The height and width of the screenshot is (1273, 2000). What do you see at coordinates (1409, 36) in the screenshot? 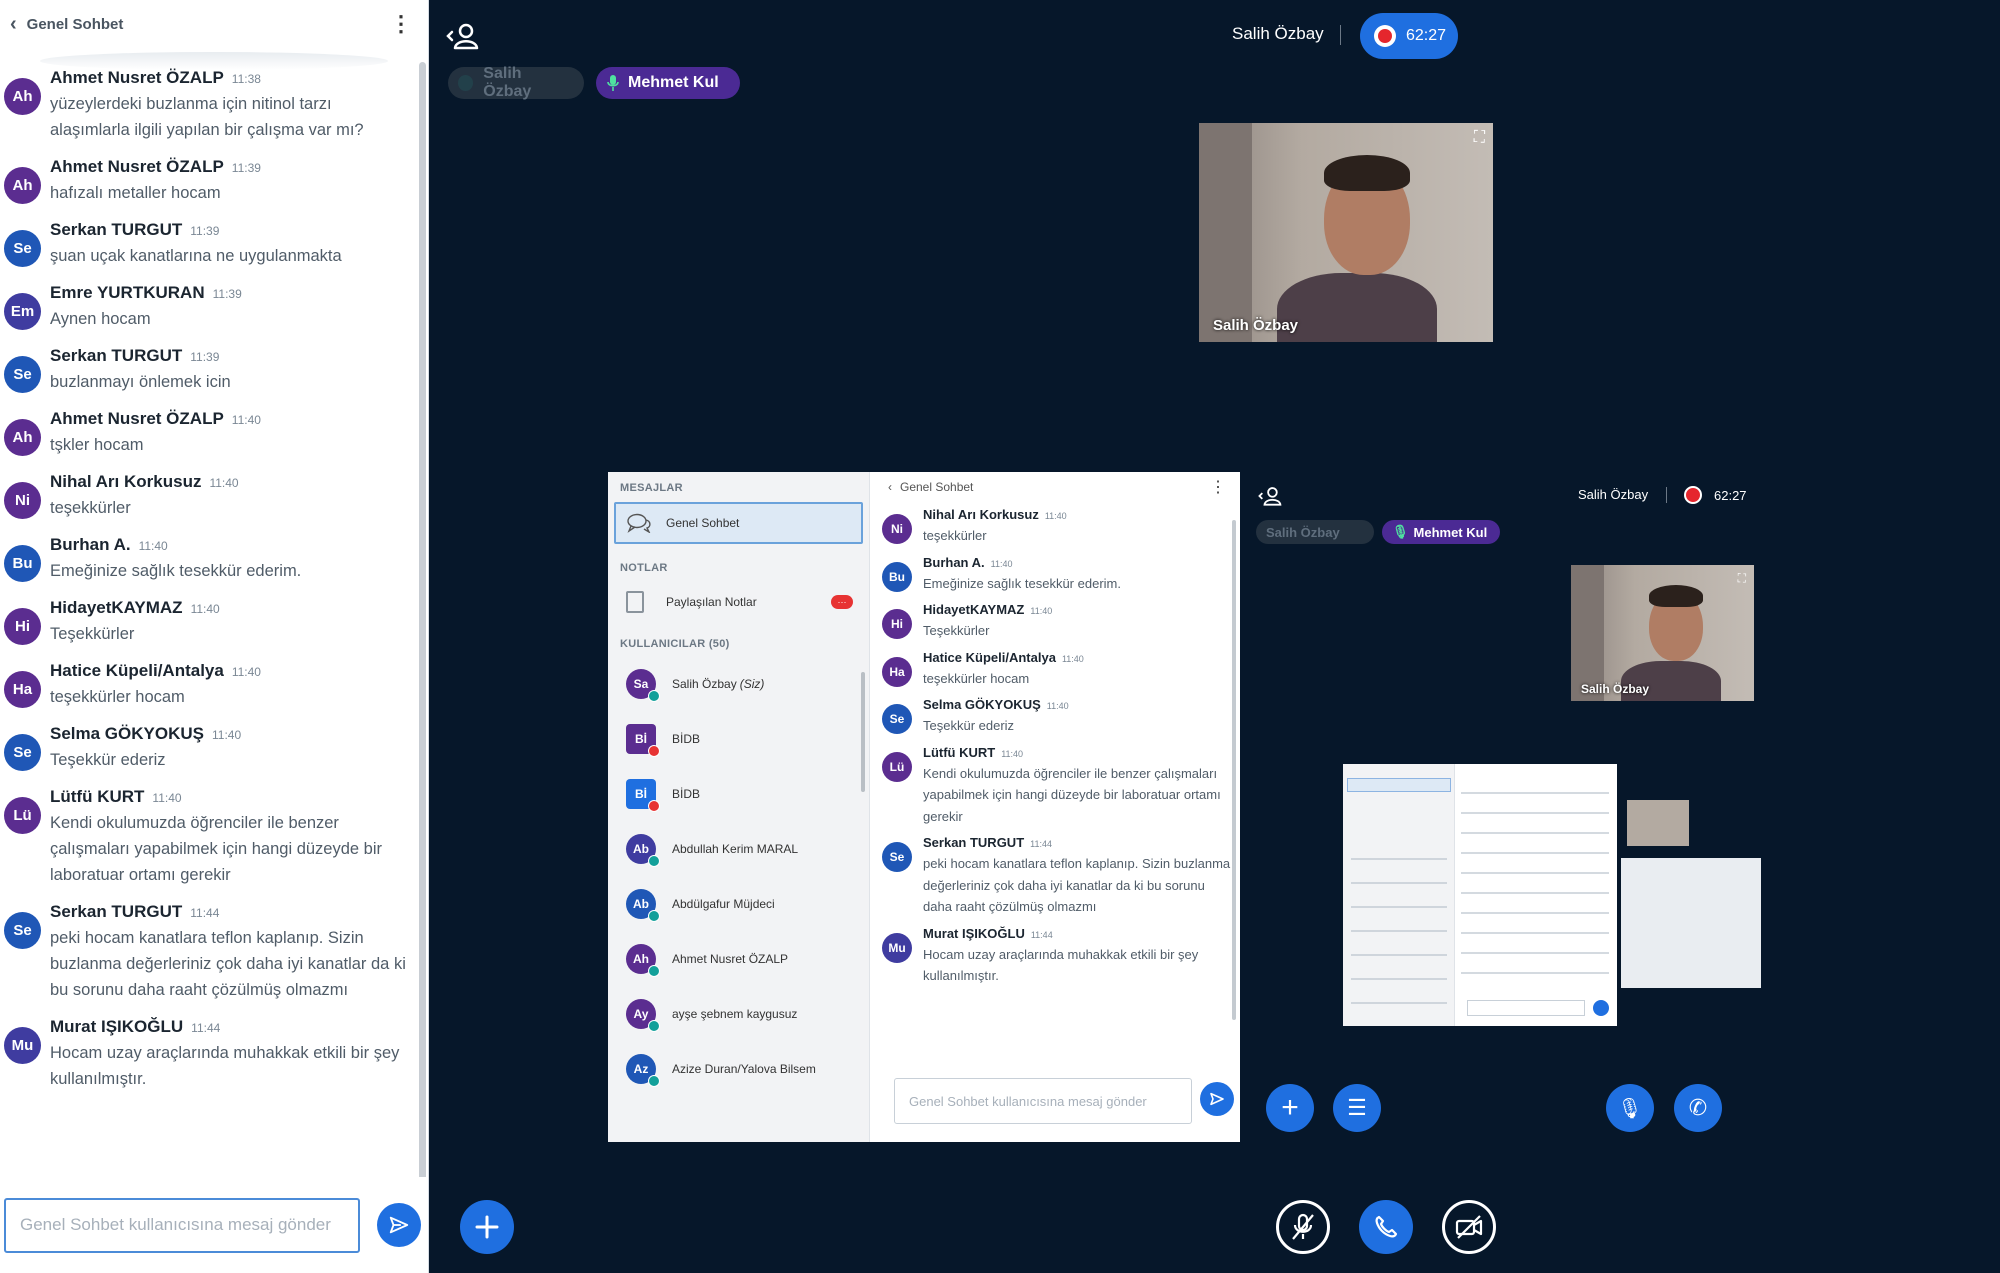
I see `recording-button: 62:27` at bounding box center [1409, 36].